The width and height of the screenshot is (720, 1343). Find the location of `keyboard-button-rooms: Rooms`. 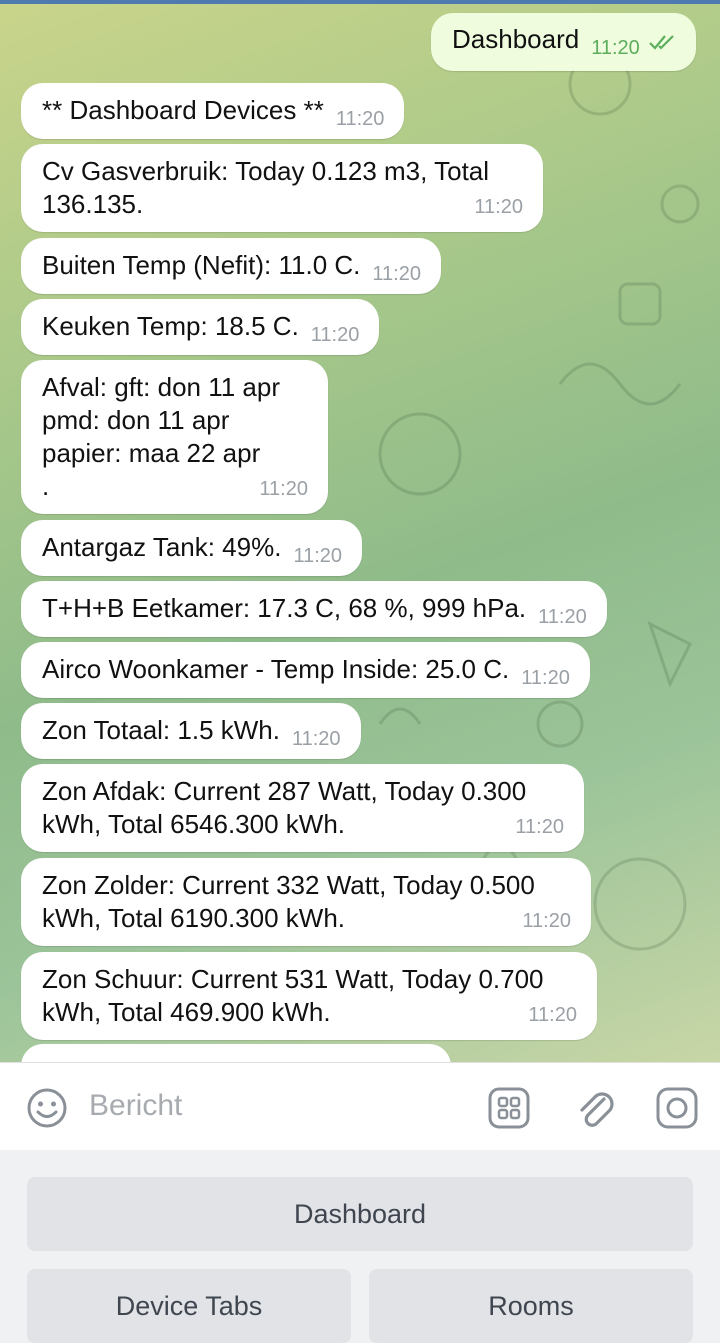

keyboard-button-rooms: Rooms is located at coordinates (531, 1306).